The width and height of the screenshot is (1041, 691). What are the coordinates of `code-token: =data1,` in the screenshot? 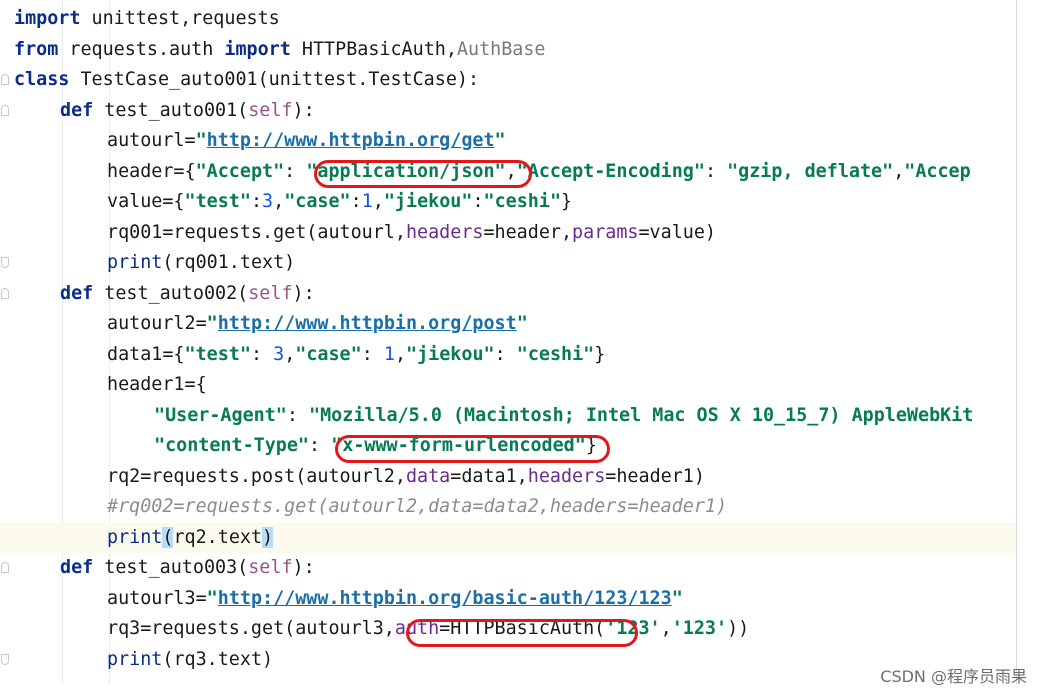 It's located at (489, 476).